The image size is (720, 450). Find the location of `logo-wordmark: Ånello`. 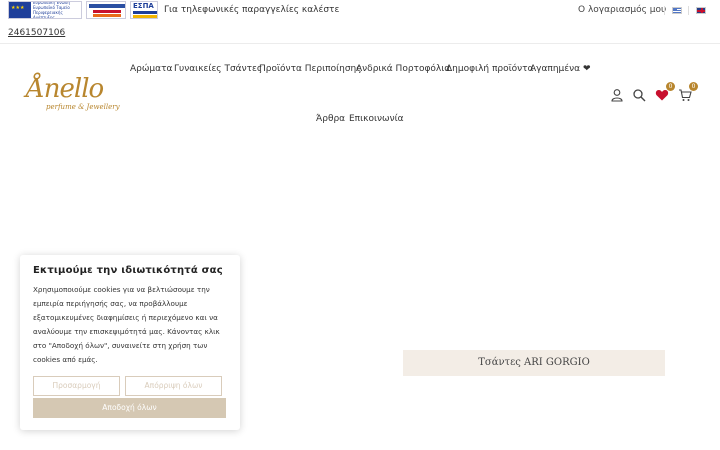

logo-wordmark: Ånello is located at coordinates (65, 89).